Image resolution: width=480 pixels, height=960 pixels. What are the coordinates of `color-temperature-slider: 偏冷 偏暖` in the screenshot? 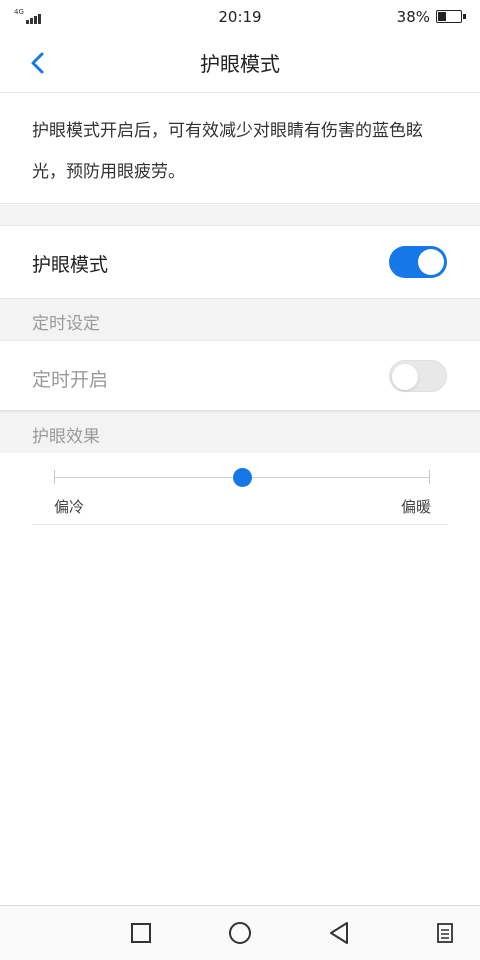 It's located at (240, 489).